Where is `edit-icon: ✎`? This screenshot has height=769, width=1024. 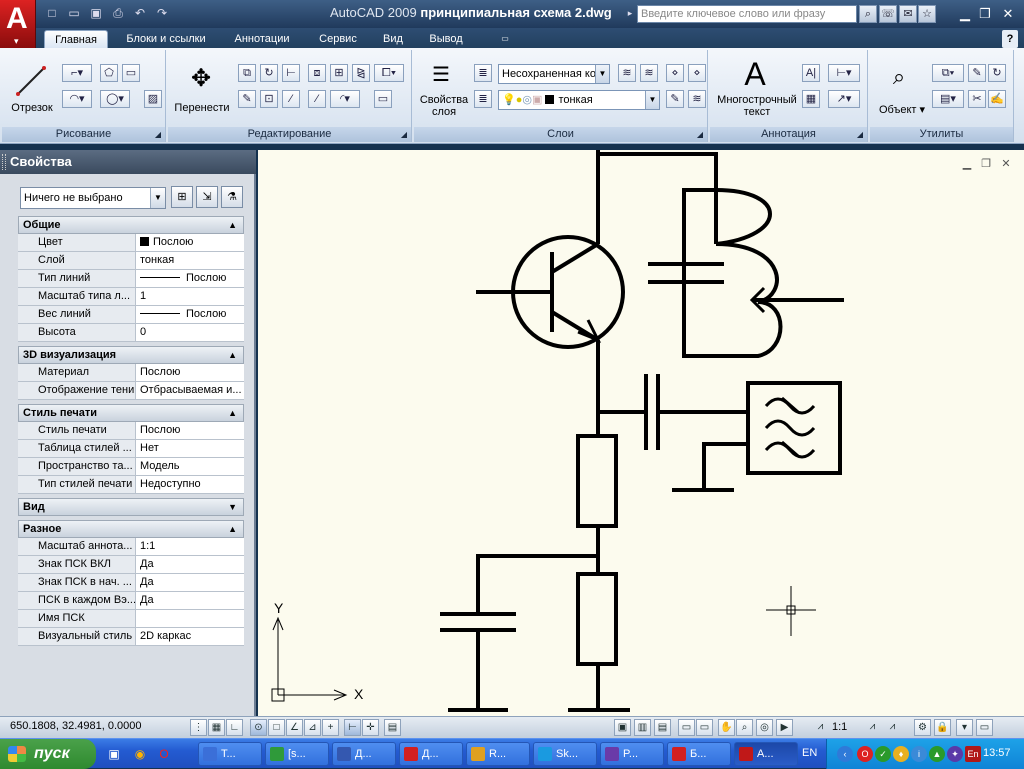 edit-icon: ✎ is located at coordinates (977, 73).